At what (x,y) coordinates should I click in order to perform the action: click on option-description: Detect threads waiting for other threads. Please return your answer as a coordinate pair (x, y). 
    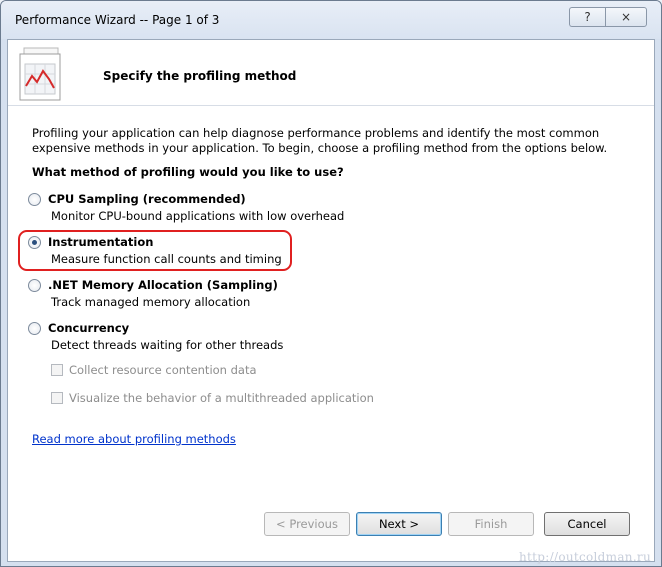
    Looking at the image, I should click on (167, 345).